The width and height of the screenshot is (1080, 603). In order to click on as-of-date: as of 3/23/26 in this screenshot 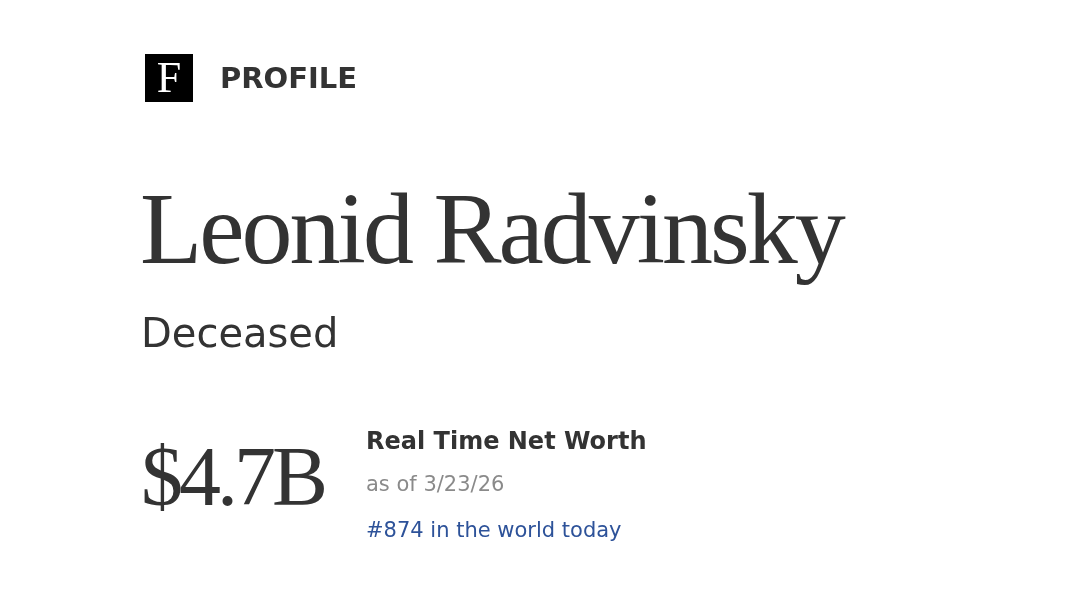, I will do `click(435, 485)`.